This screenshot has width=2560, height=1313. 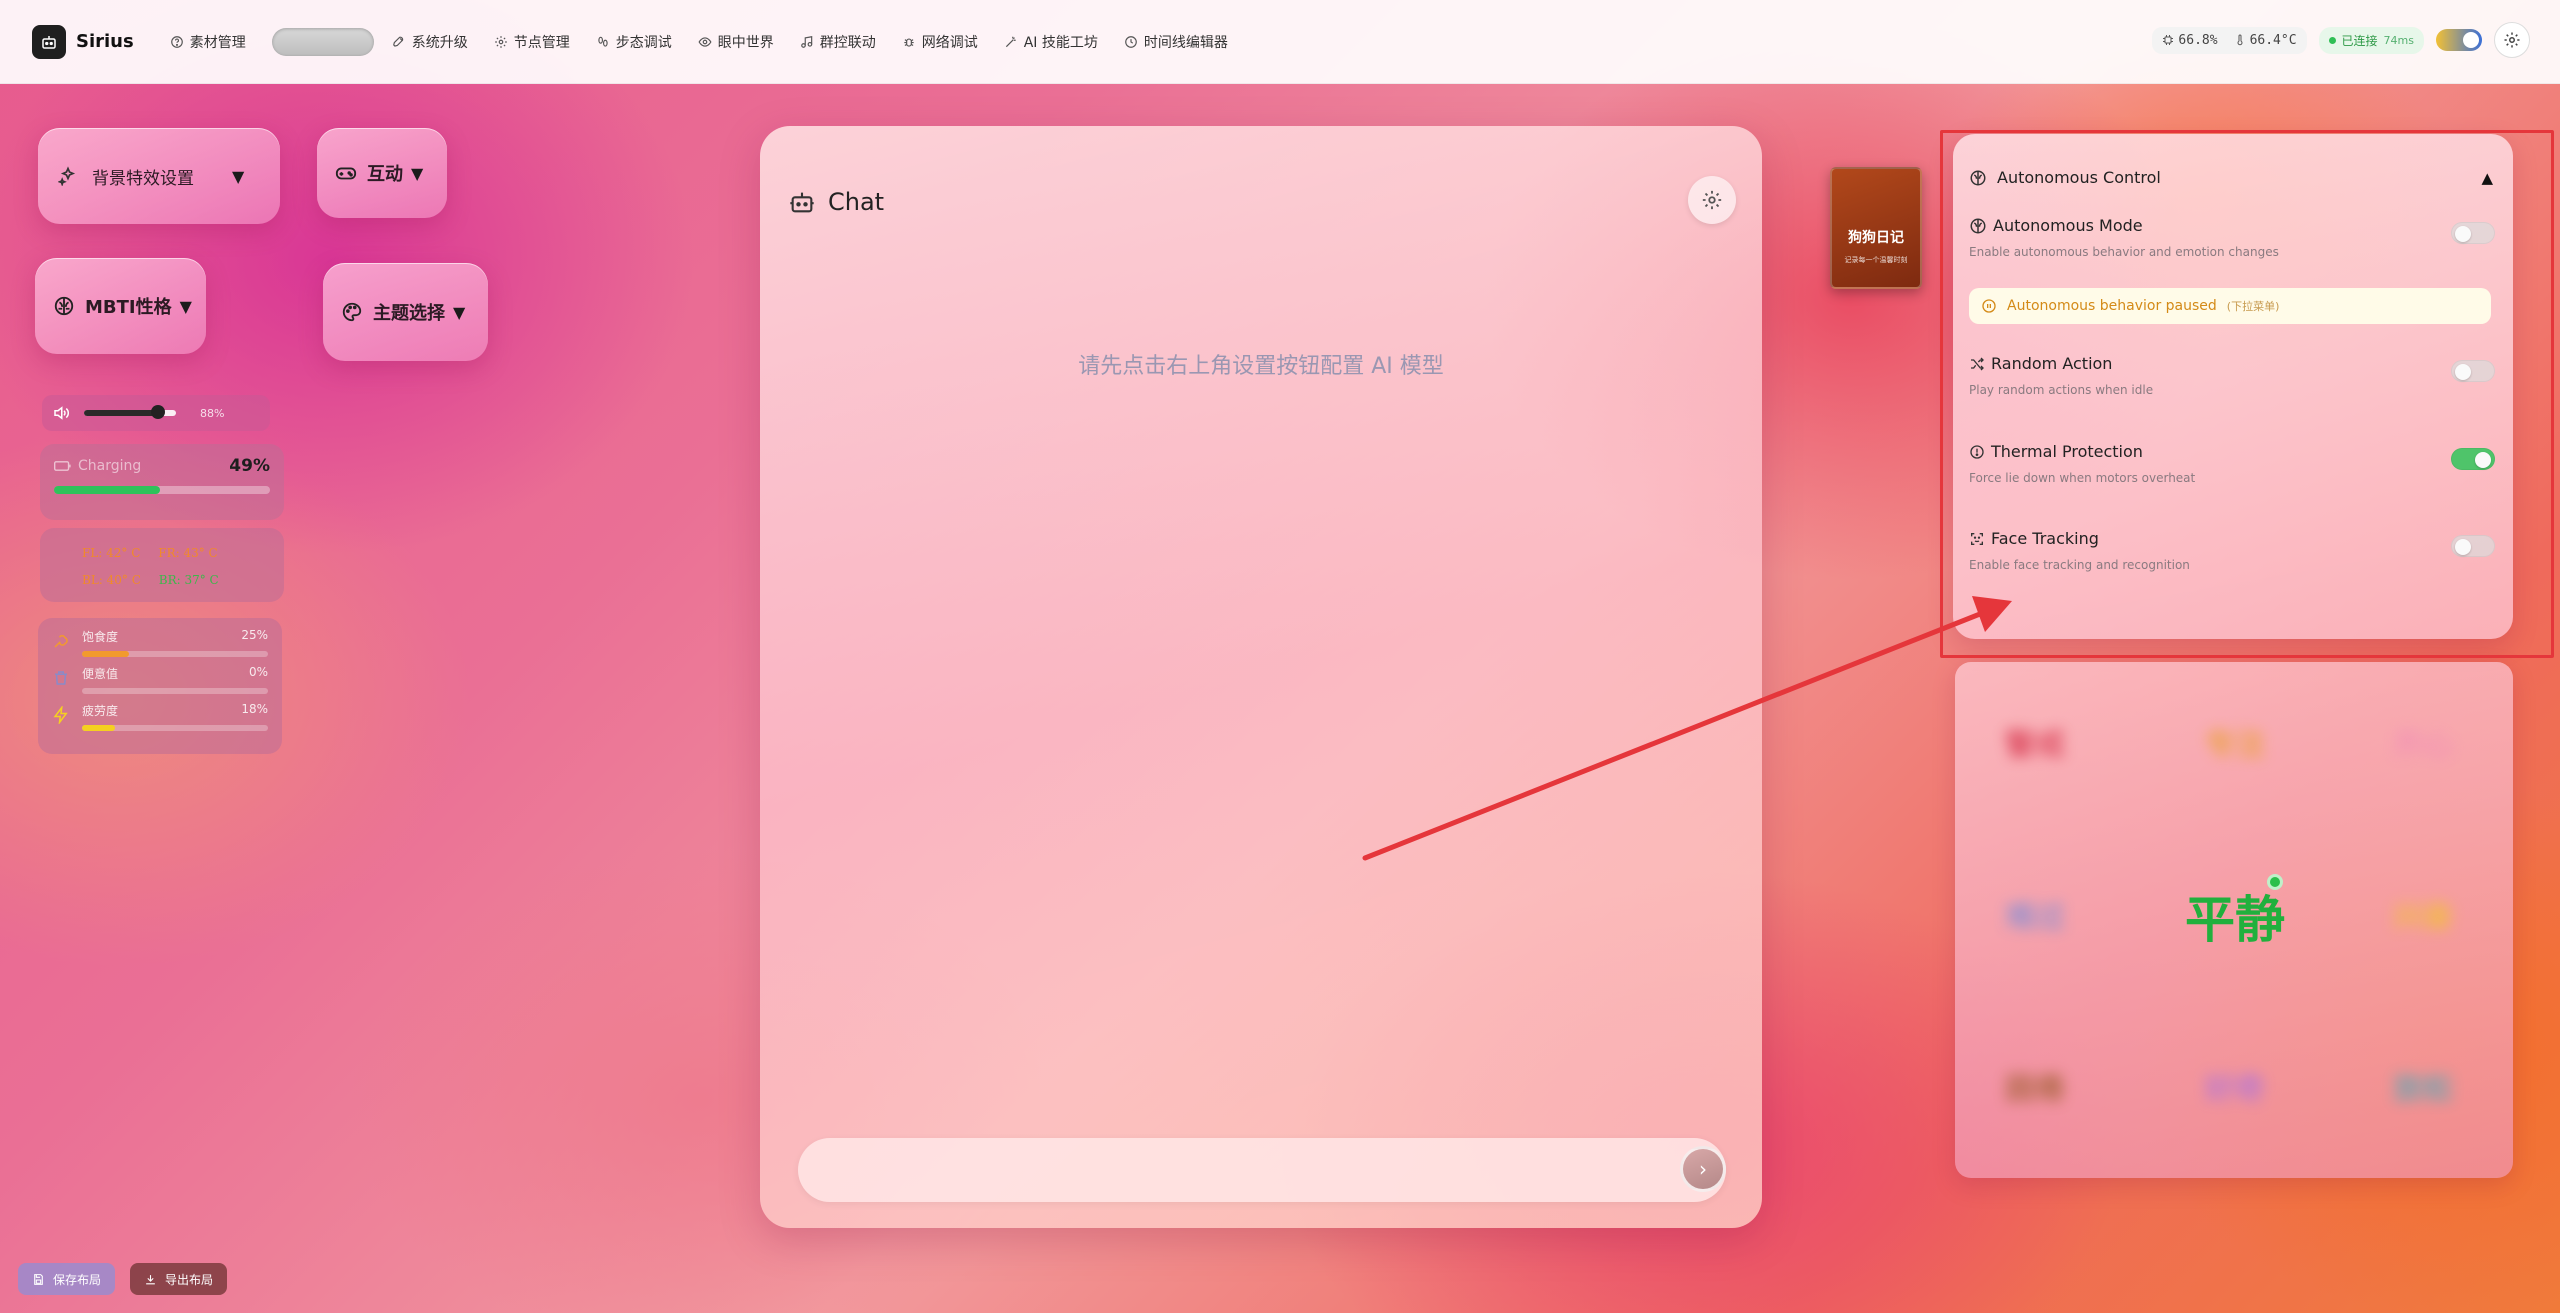 What do you see at coordinates (736, 42) in the screenshot?
I see `nav-item-vision: 眼中世界` at bounding box center [736, 42].